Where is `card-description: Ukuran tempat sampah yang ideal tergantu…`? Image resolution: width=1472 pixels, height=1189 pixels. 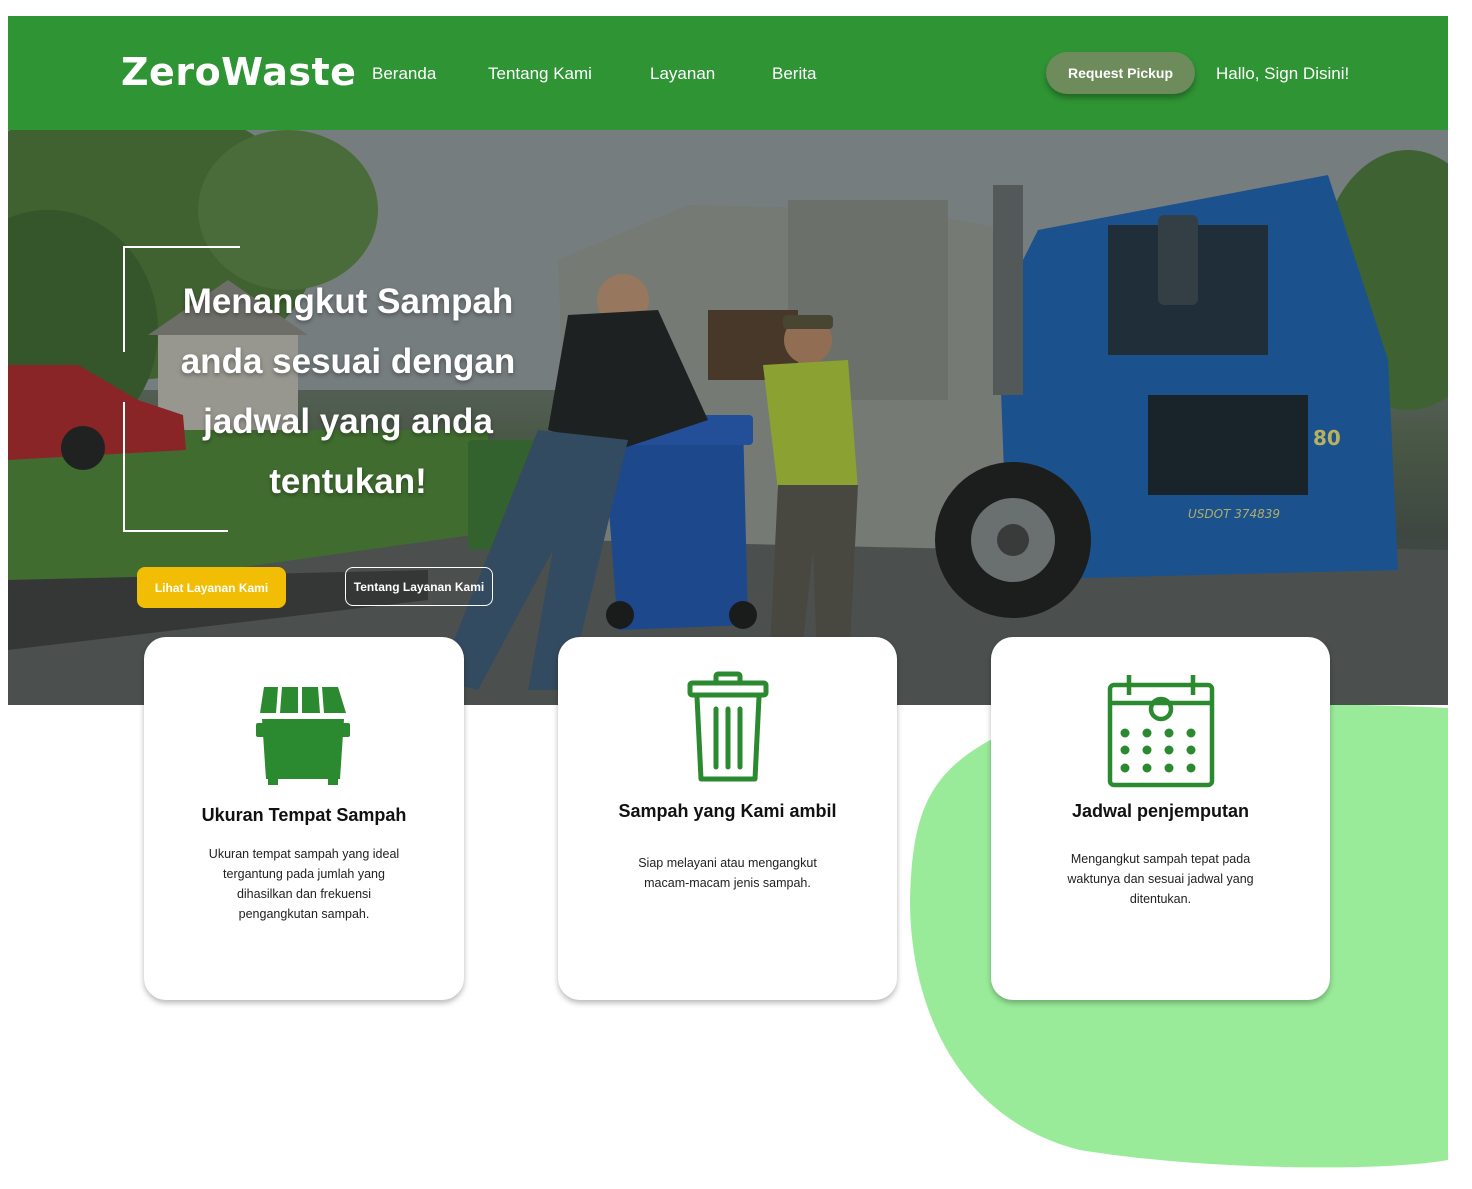
card-description: Ukuran tempat sampah yang ideal tergantu… is located at coordinates (304, 884).